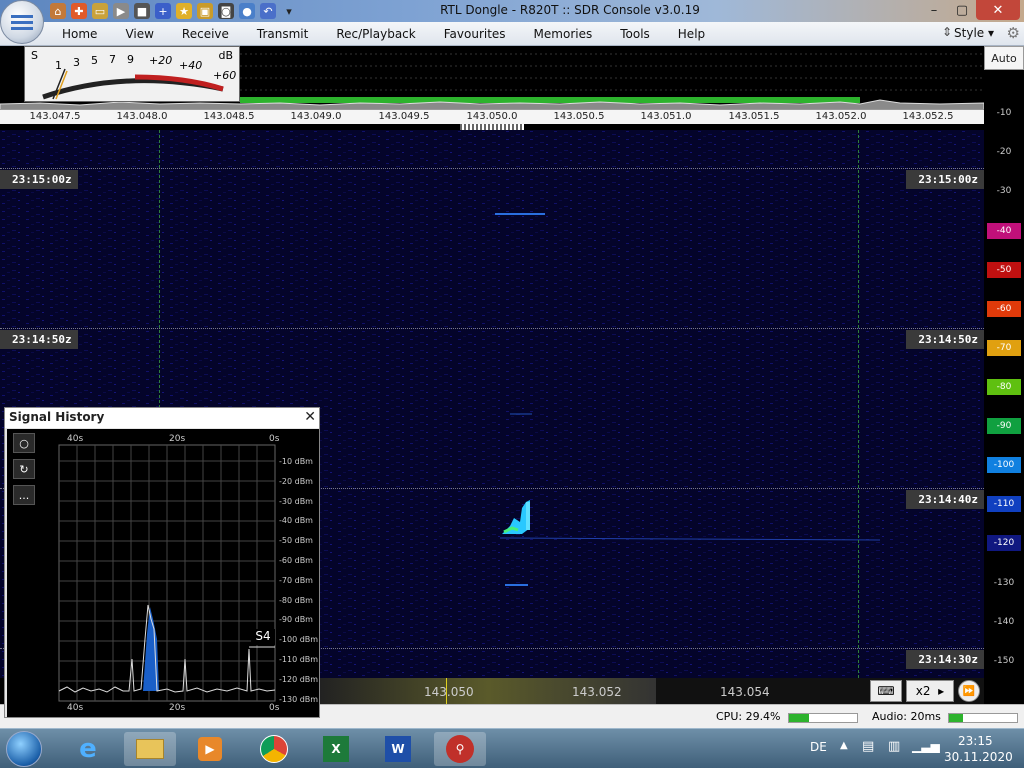  Describe the element at coordinates (132, 74) in the screenshot. I see `s-meter: S dB 1 3 5 7 9 +20 +40 +60` at that location.